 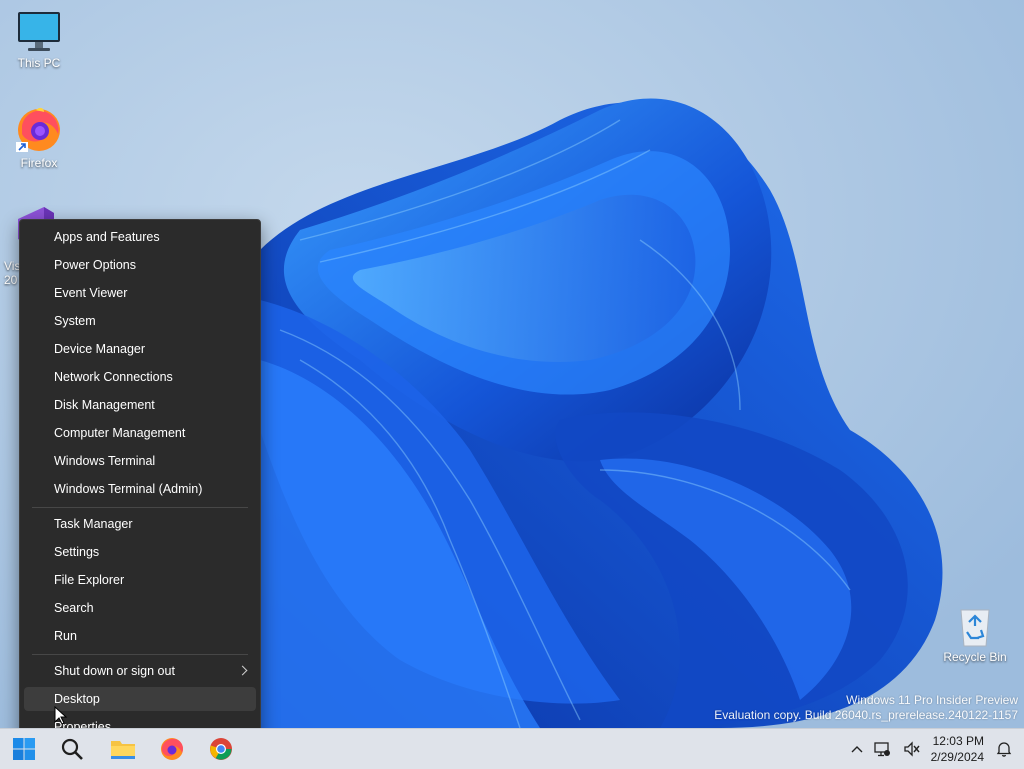 I want to click on menu-item-apps-and-features: Apps and Features, so click(x=140, y=237).